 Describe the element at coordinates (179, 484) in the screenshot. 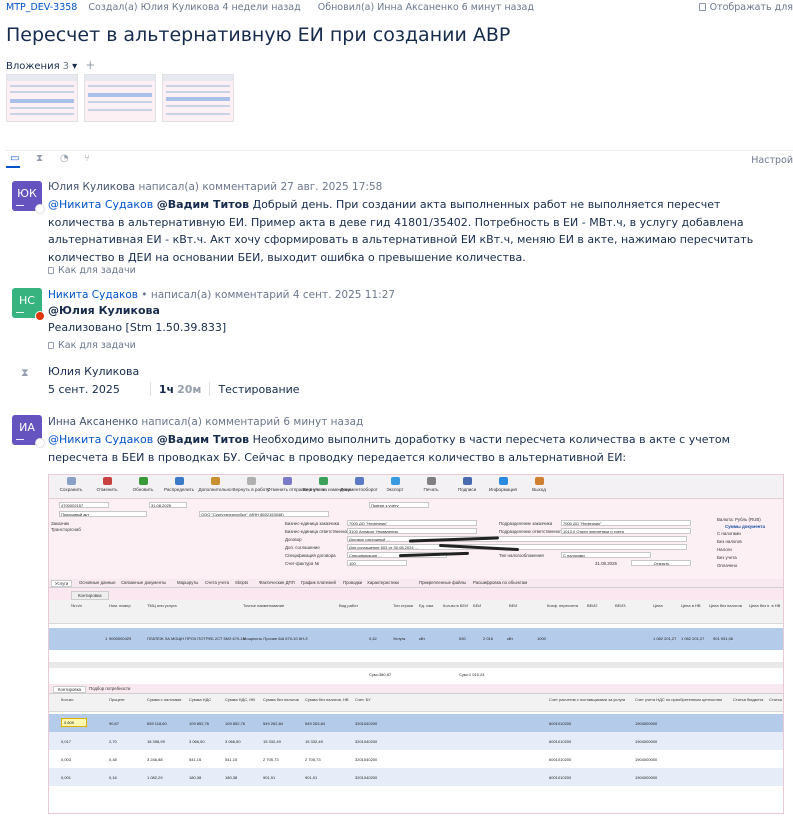

I see `toolbar-button: Распределить` at that location.